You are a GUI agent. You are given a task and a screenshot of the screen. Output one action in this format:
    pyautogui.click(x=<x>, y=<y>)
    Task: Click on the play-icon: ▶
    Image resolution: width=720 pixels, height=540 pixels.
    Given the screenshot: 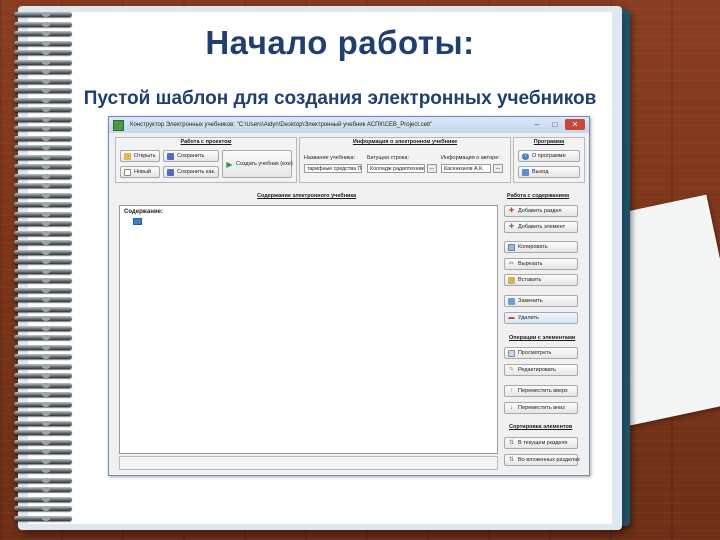 What is the action you would take?
    pyautogui.click(x=229, y=164)
    